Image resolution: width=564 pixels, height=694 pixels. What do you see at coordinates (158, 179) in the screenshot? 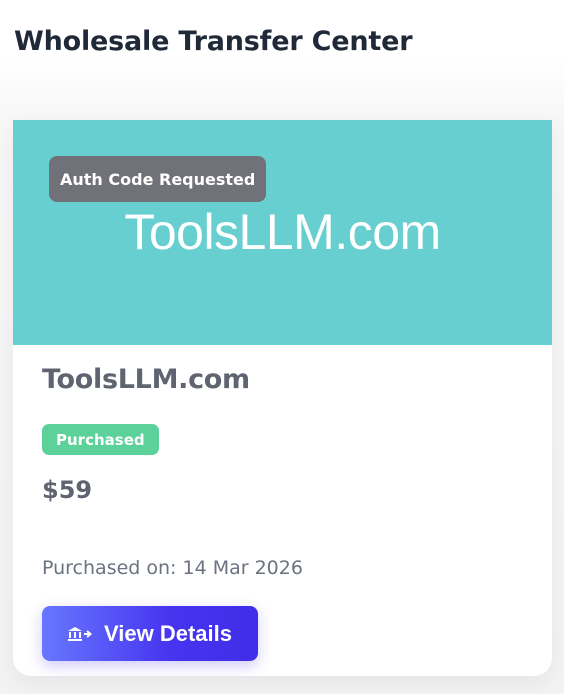
I see `auth-code-status-badge: Auth Code Requested` at bounding box center [158, 179].